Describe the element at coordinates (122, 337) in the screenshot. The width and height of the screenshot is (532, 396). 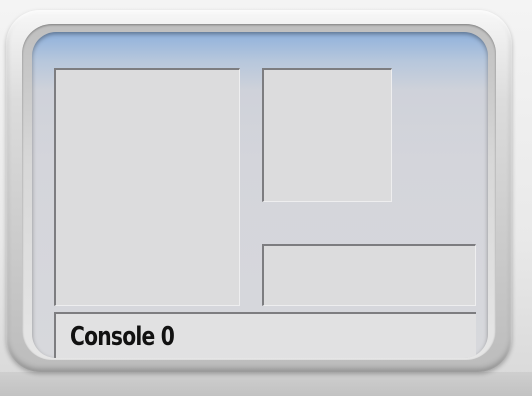
I see `console-label: Console 0` at that location.